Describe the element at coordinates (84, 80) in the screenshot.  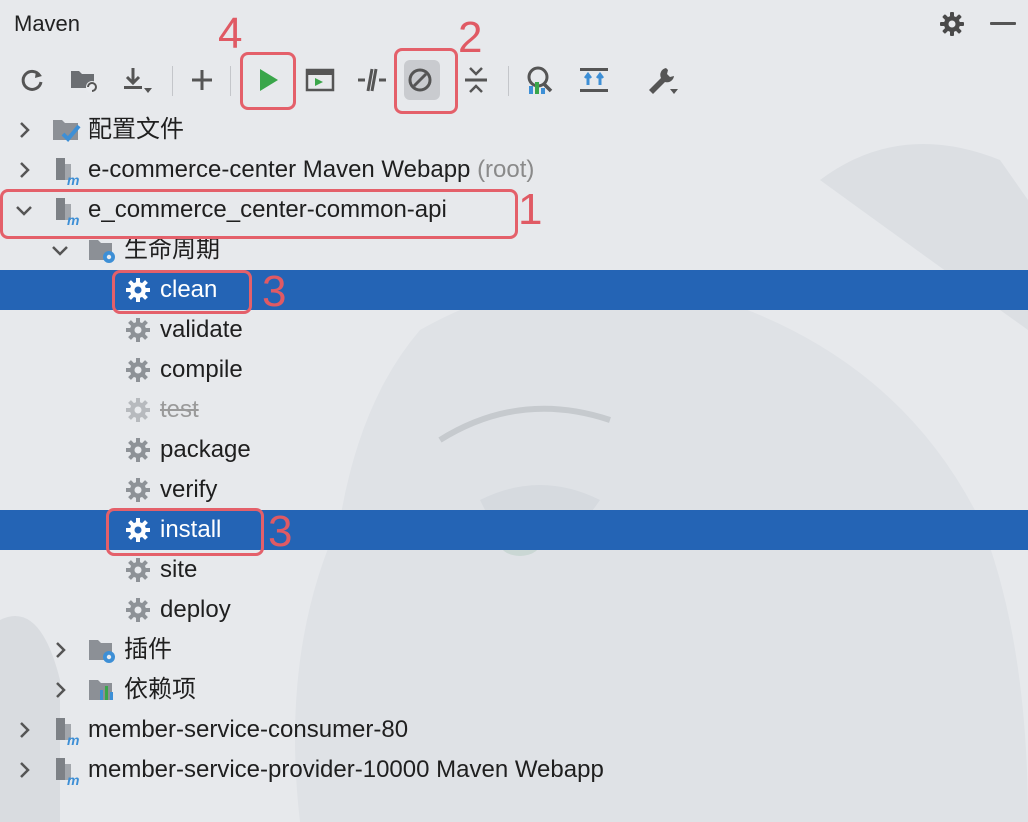
I see `generate-sources-icon` at that location.